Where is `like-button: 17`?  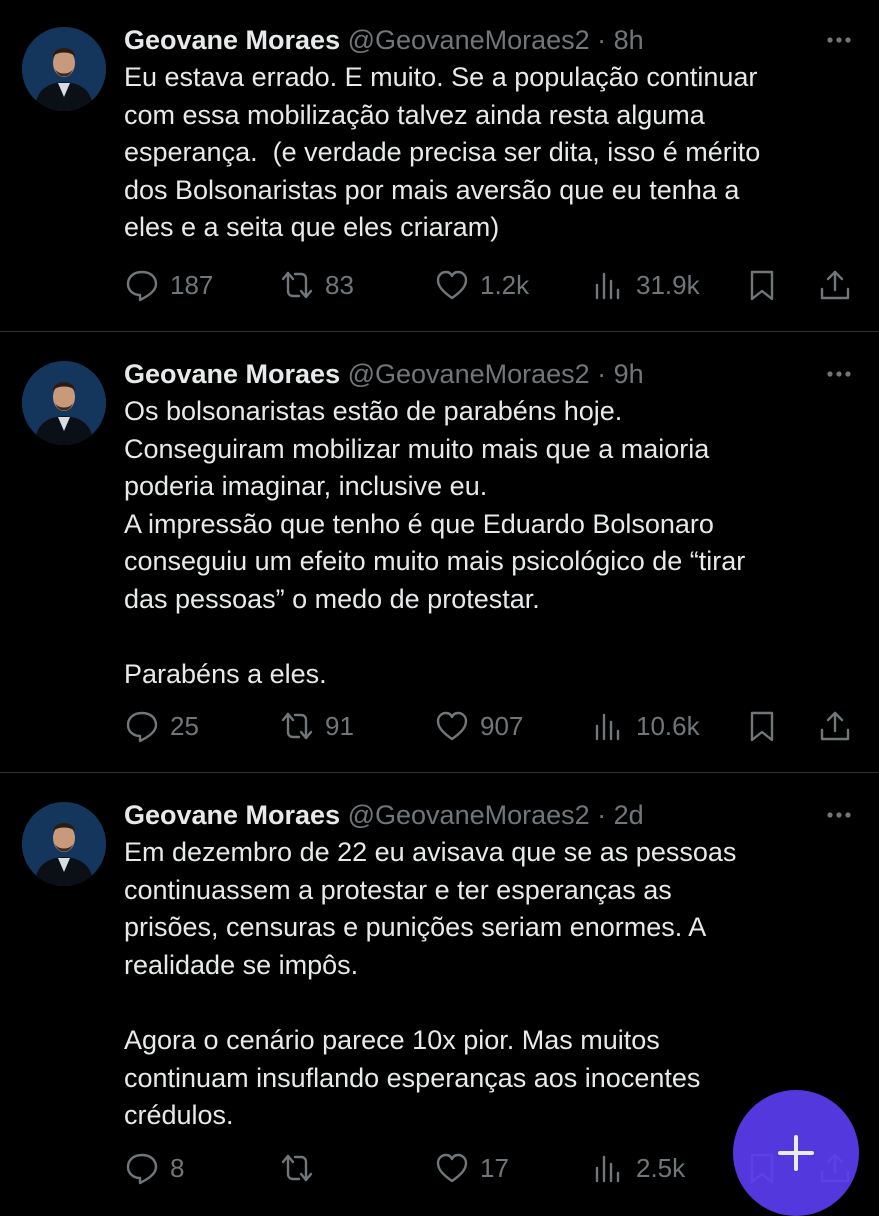 like-button: 17 is located at coordinates (471, 1168).